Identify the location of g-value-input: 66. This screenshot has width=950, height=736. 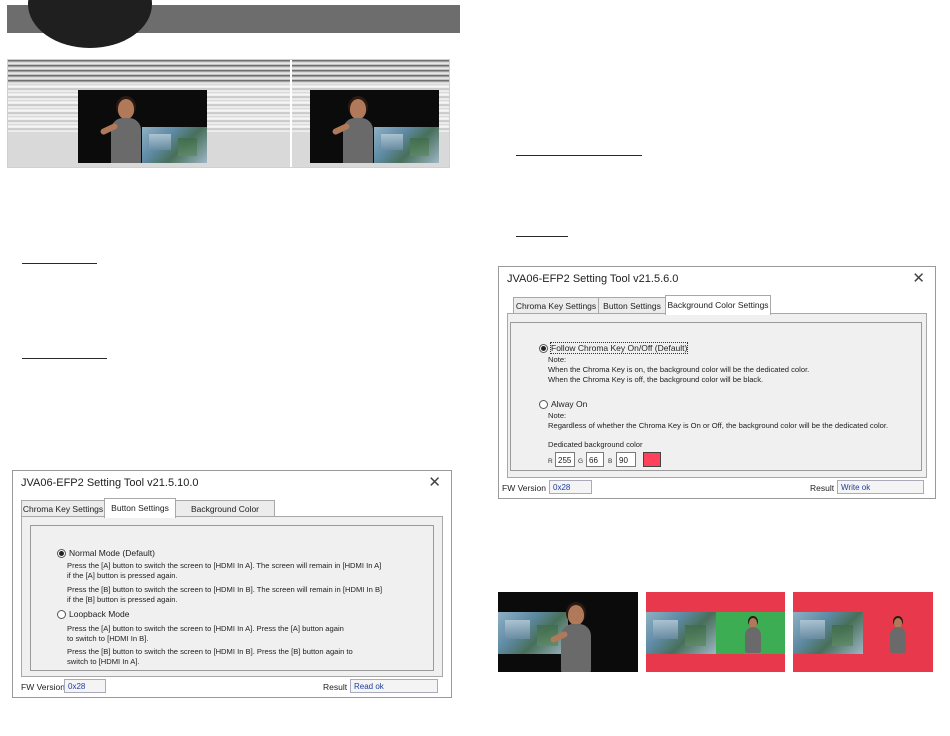
(595, 459).